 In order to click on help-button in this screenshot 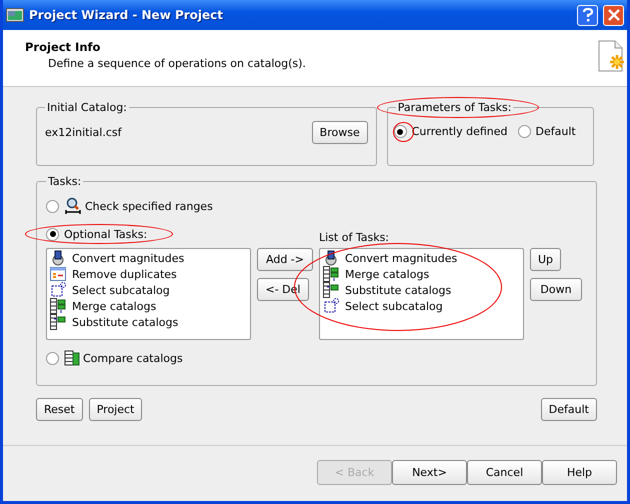, I will do `click(587, 15)`.